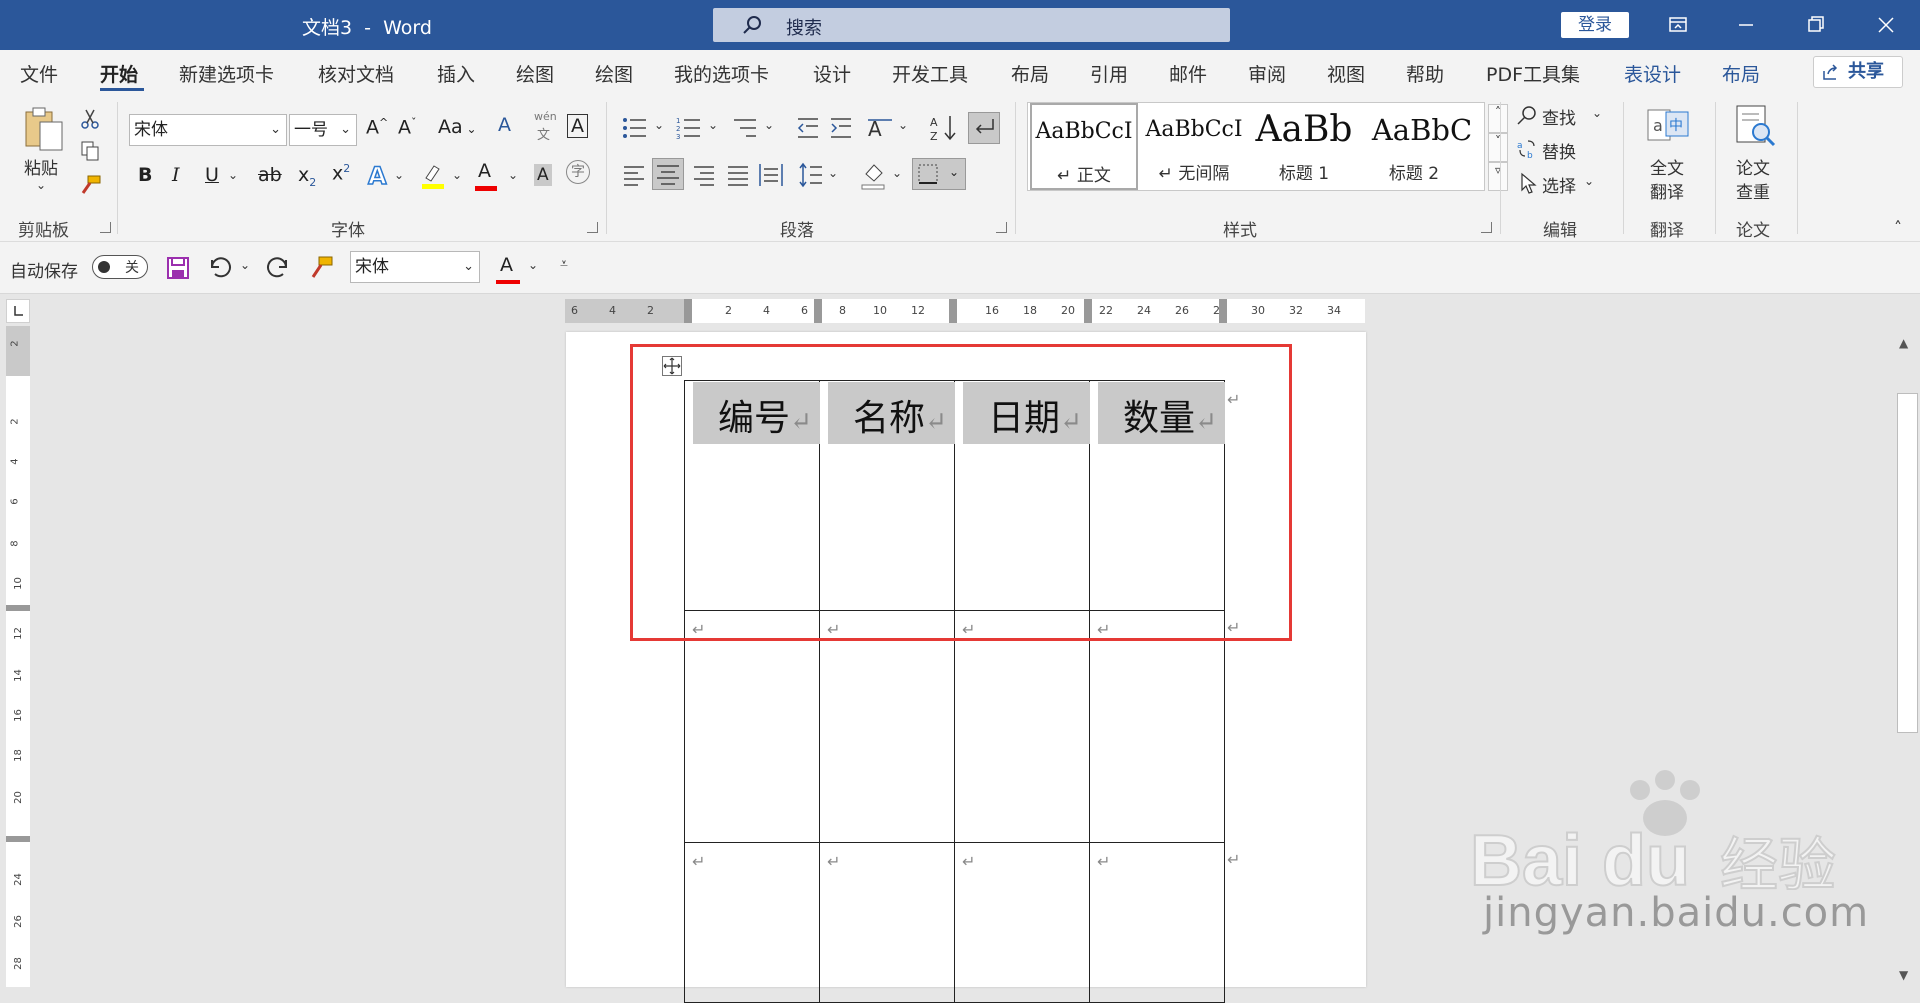 The width and height of the screenshot is (1920, 1003). What do you see at coordinates (1527, 115) in the screenshot?
I see `find-icon` at bounding box center [1527, 115].